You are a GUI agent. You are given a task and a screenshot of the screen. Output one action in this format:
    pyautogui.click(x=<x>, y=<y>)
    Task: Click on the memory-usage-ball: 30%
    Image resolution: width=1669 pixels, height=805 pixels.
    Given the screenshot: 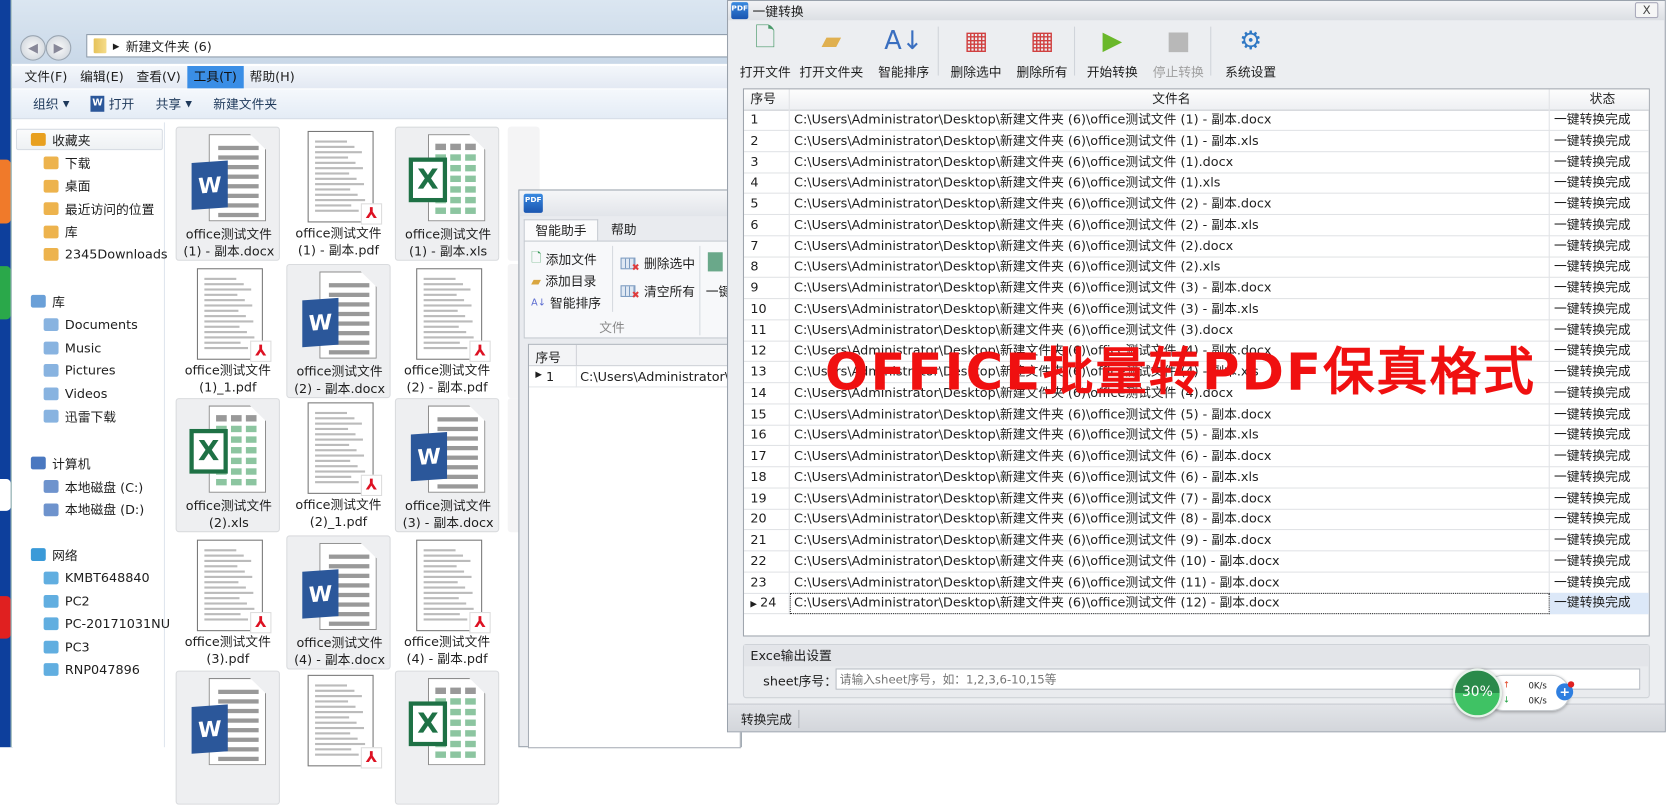 What is the action you would take?
    pyautogui.click(x=1477, y=693)
    